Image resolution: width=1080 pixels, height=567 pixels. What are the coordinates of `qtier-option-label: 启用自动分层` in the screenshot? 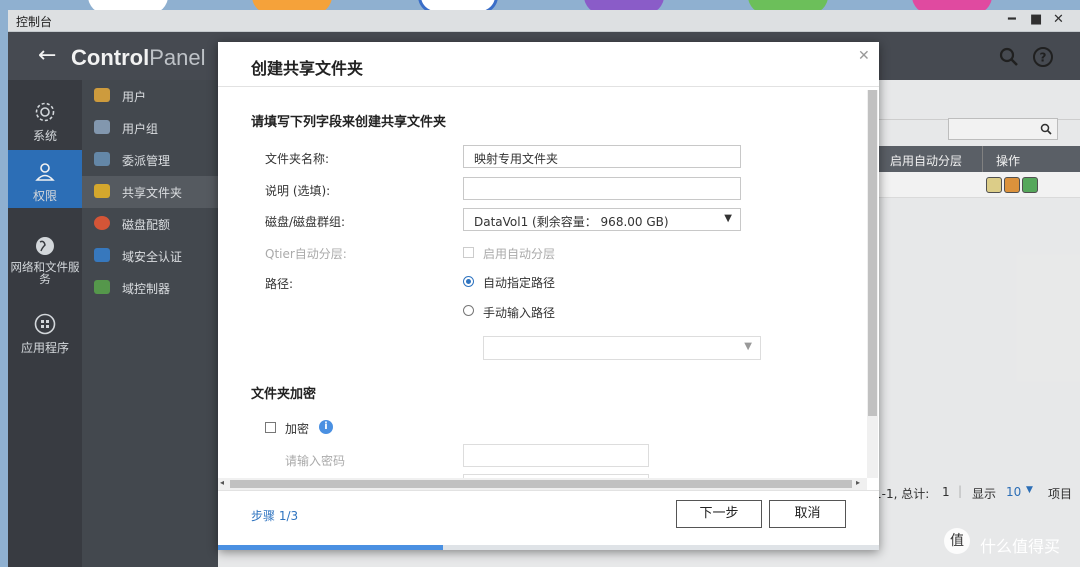 It's located at (519, 254).